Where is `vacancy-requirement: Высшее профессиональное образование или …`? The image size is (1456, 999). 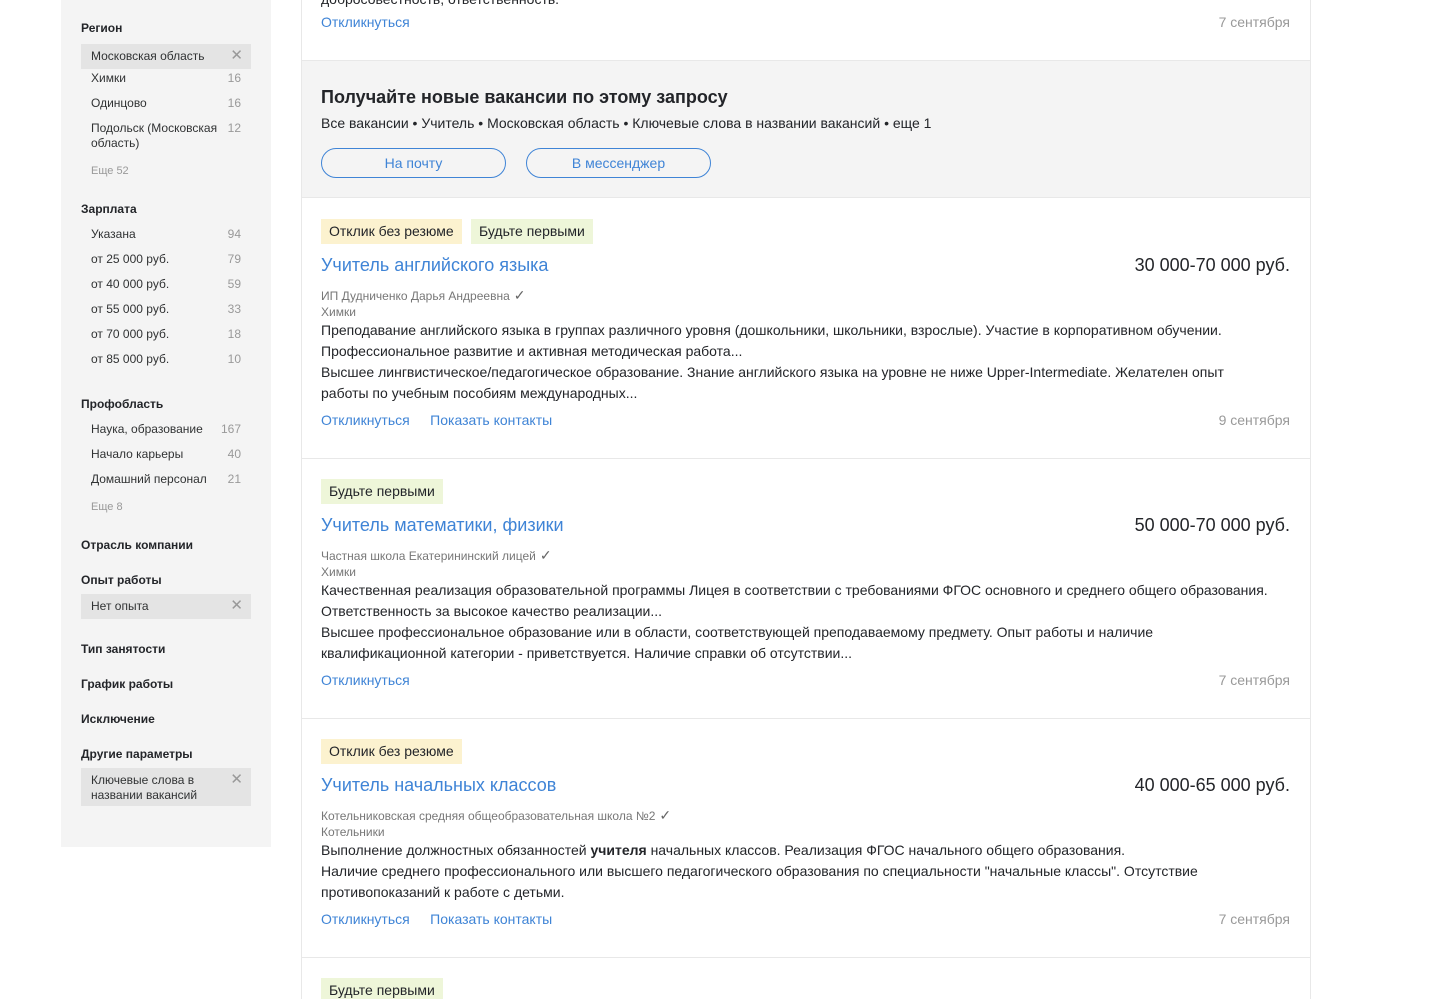
vacancy-requirement: Высшее профессиональное образование или … is located at coordinates (737, 632).